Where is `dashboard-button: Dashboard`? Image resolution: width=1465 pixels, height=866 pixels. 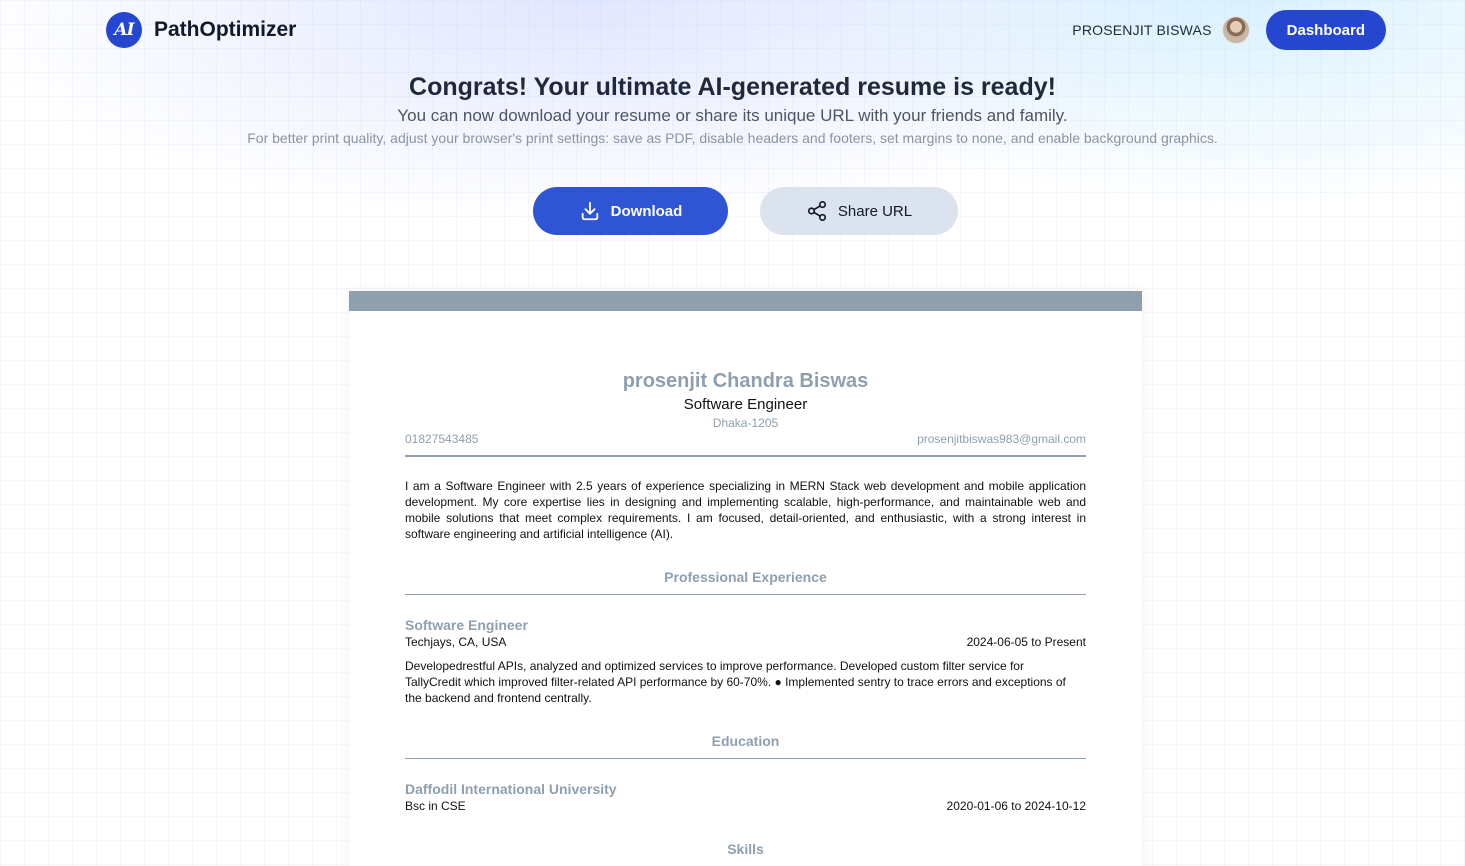
dashboard-button: Dashboard is located at coordinates (1325, 30).